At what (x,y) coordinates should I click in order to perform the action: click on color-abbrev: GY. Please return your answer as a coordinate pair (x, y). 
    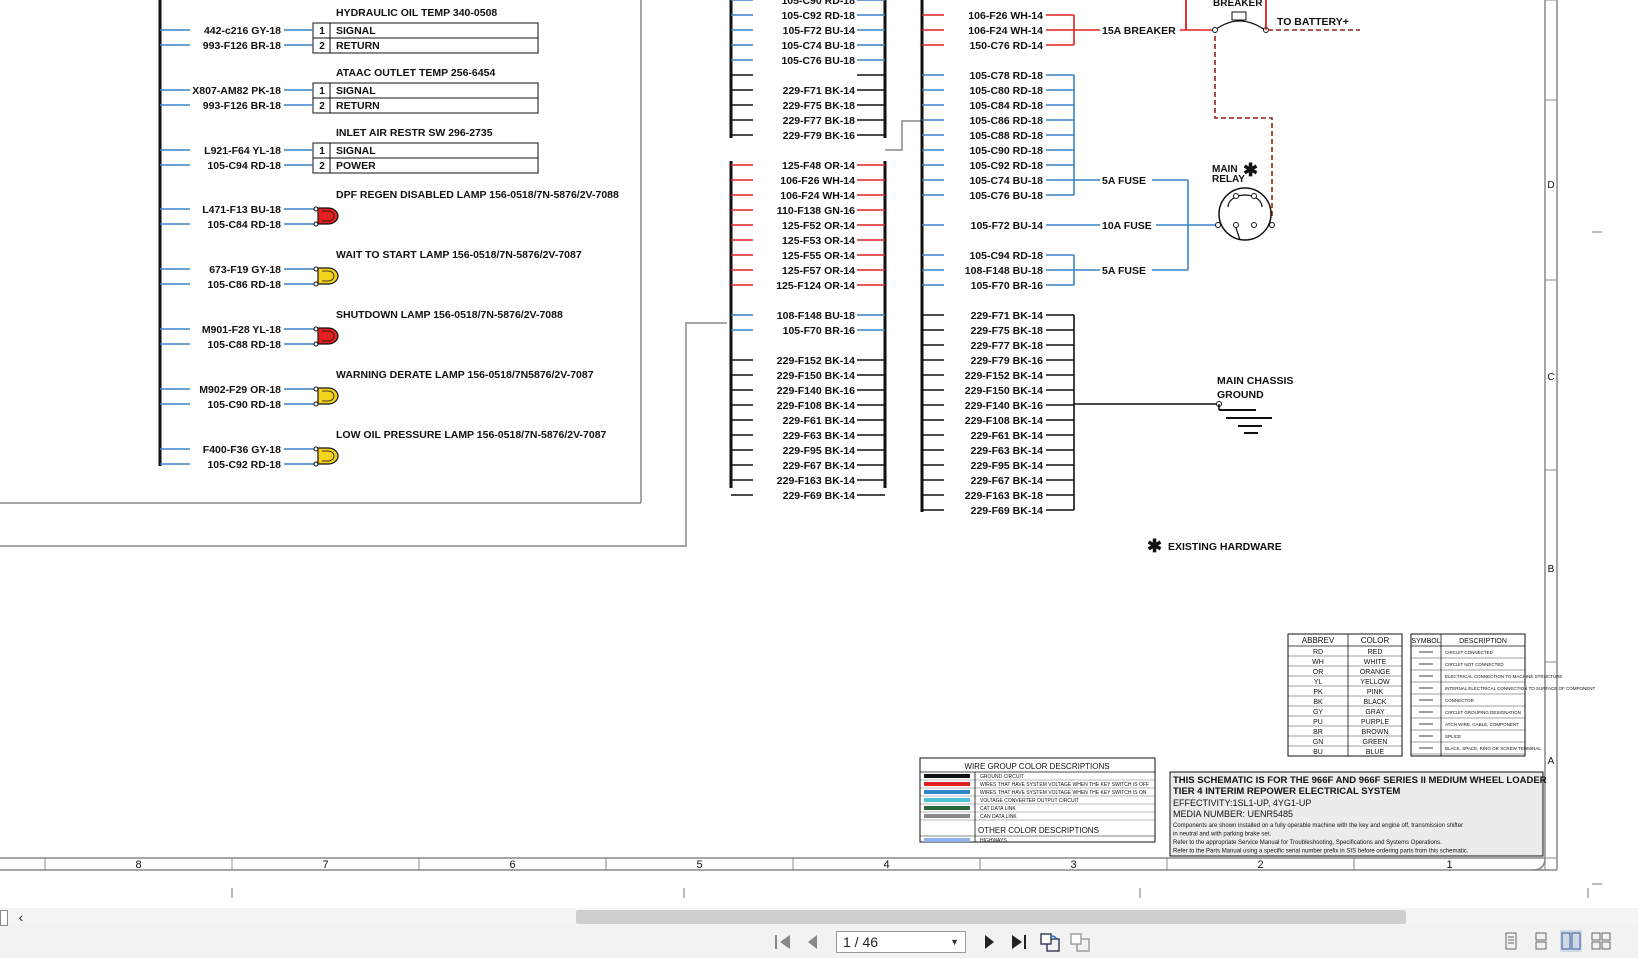
    Looking at the image, I should click on (1318, 712).